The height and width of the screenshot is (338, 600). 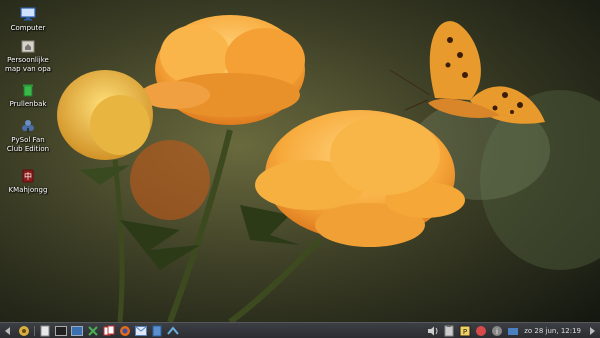 I want to click on desktop-icon-computer: Computer, so click(x=28, y=19).